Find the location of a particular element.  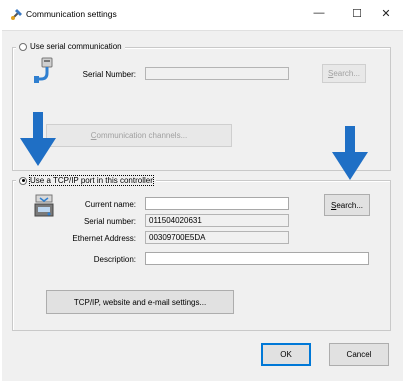

current-name-label: Current name: is located at coordinates (110, 204).